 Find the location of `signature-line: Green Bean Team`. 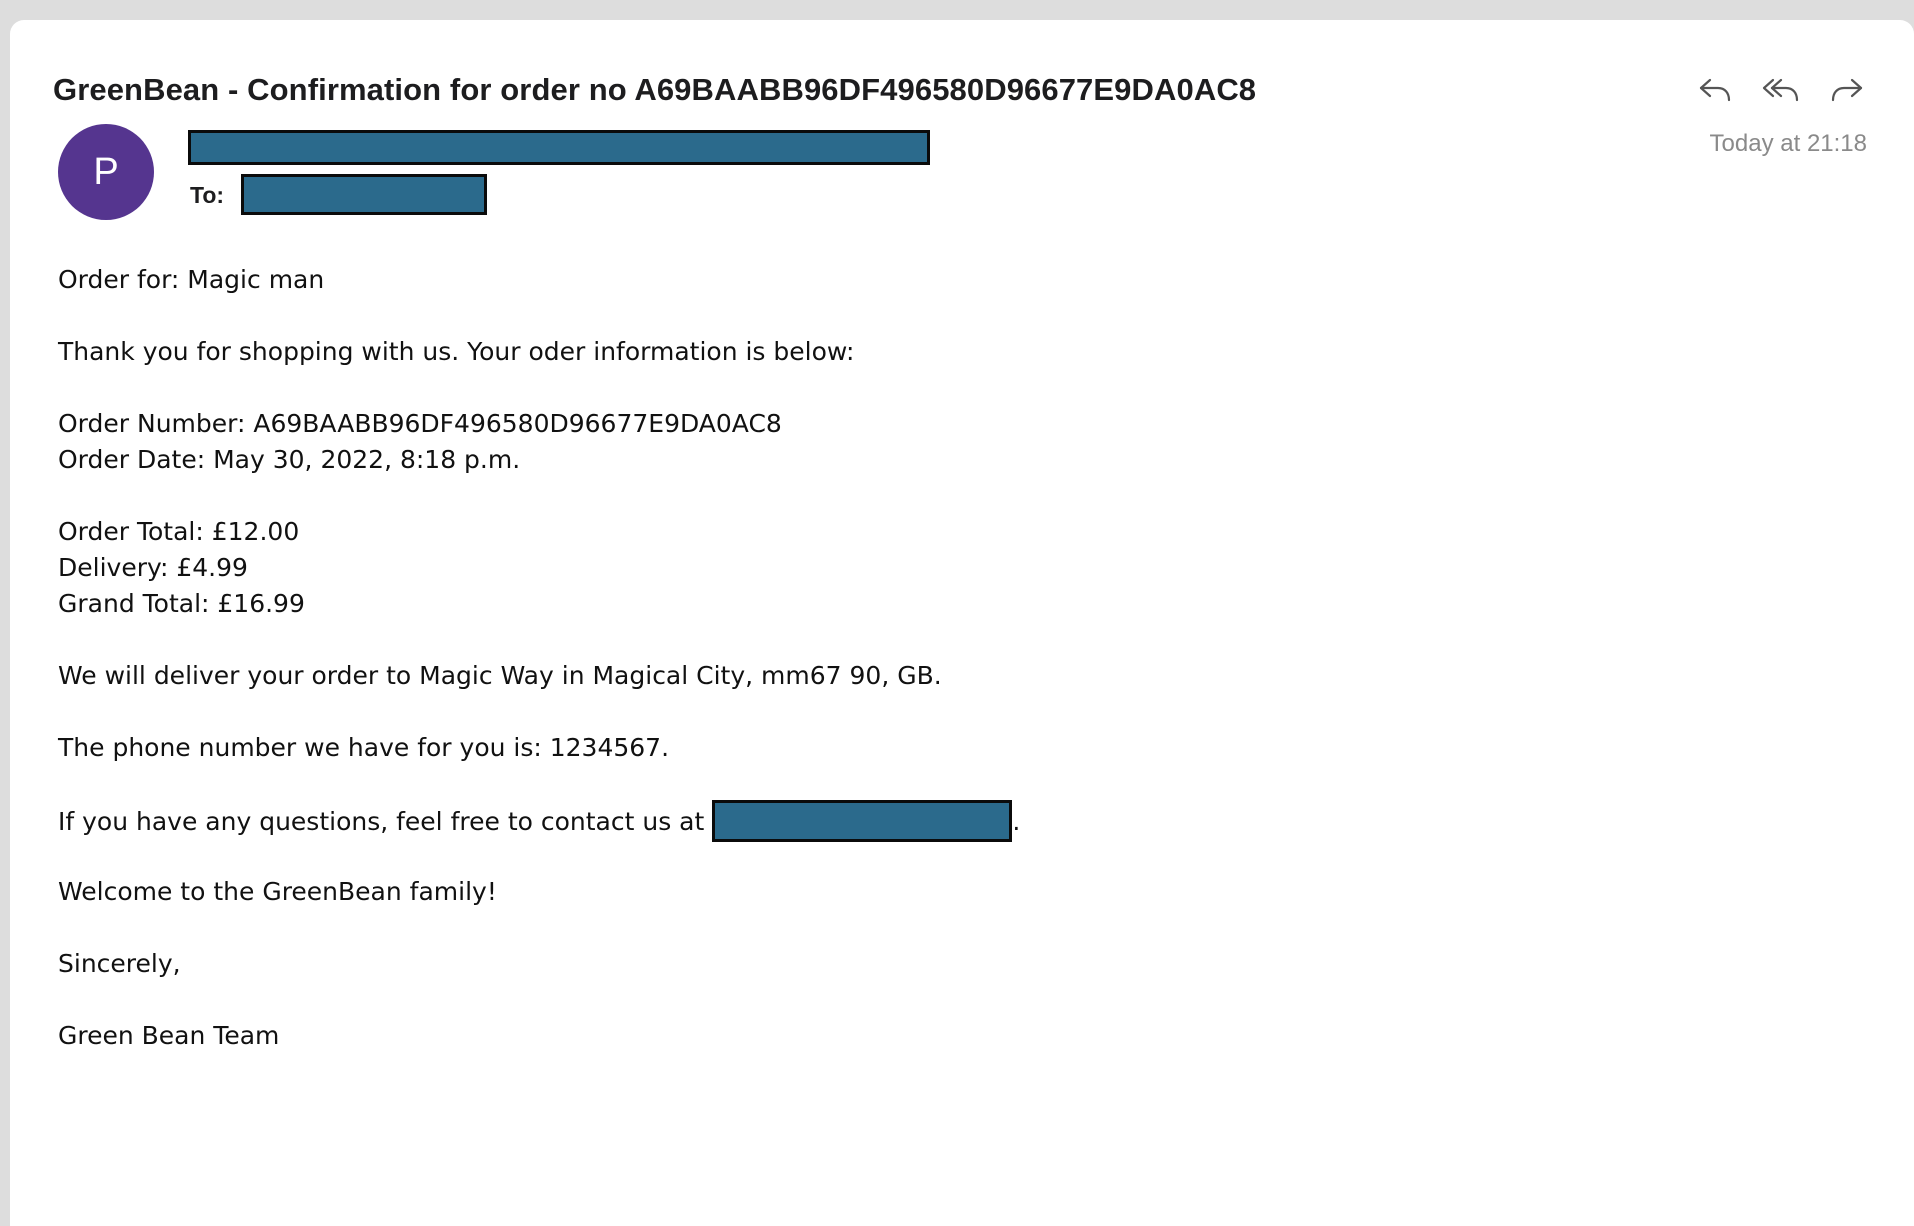

signature-line: Green Bean Team is located at coordinates (169, 1035).